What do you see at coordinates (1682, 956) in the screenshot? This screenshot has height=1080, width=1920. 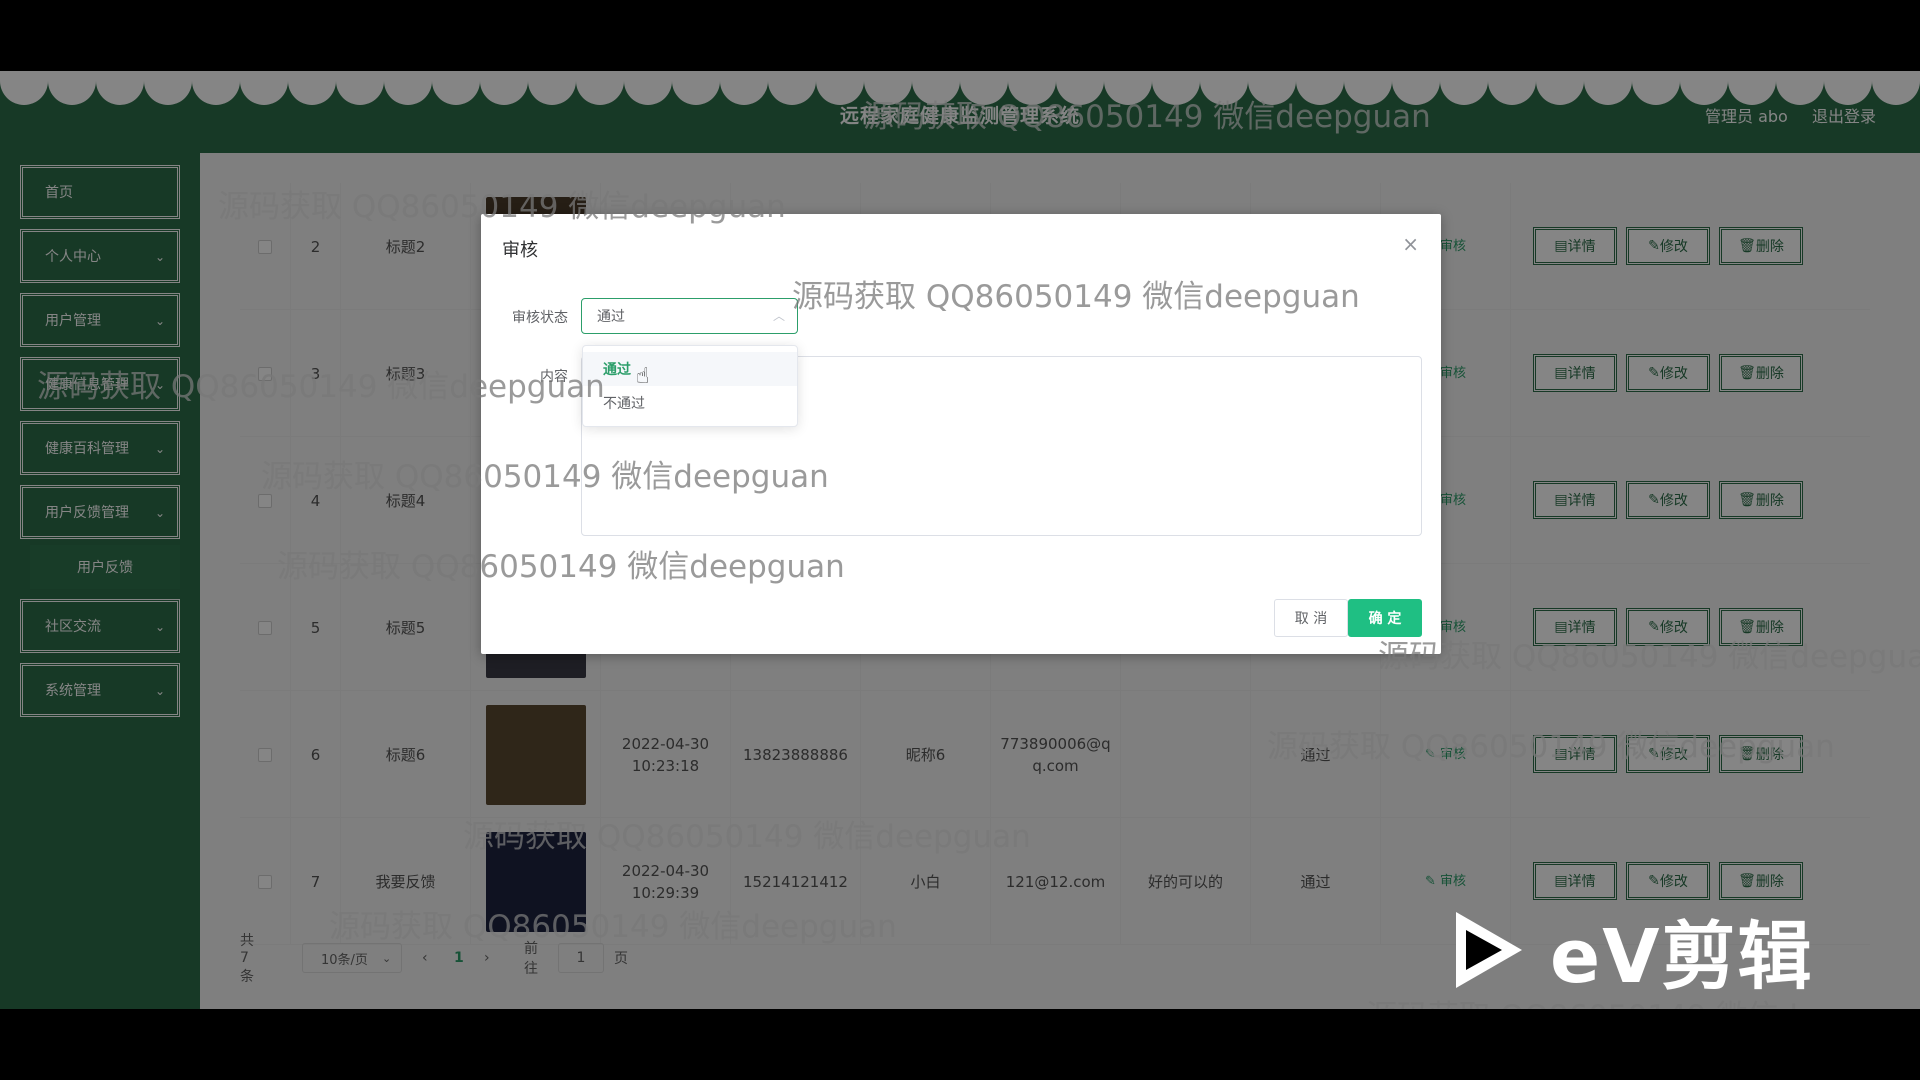 I see `ev-logo-text: eV剪辑` at bounding box center [1682, 956].